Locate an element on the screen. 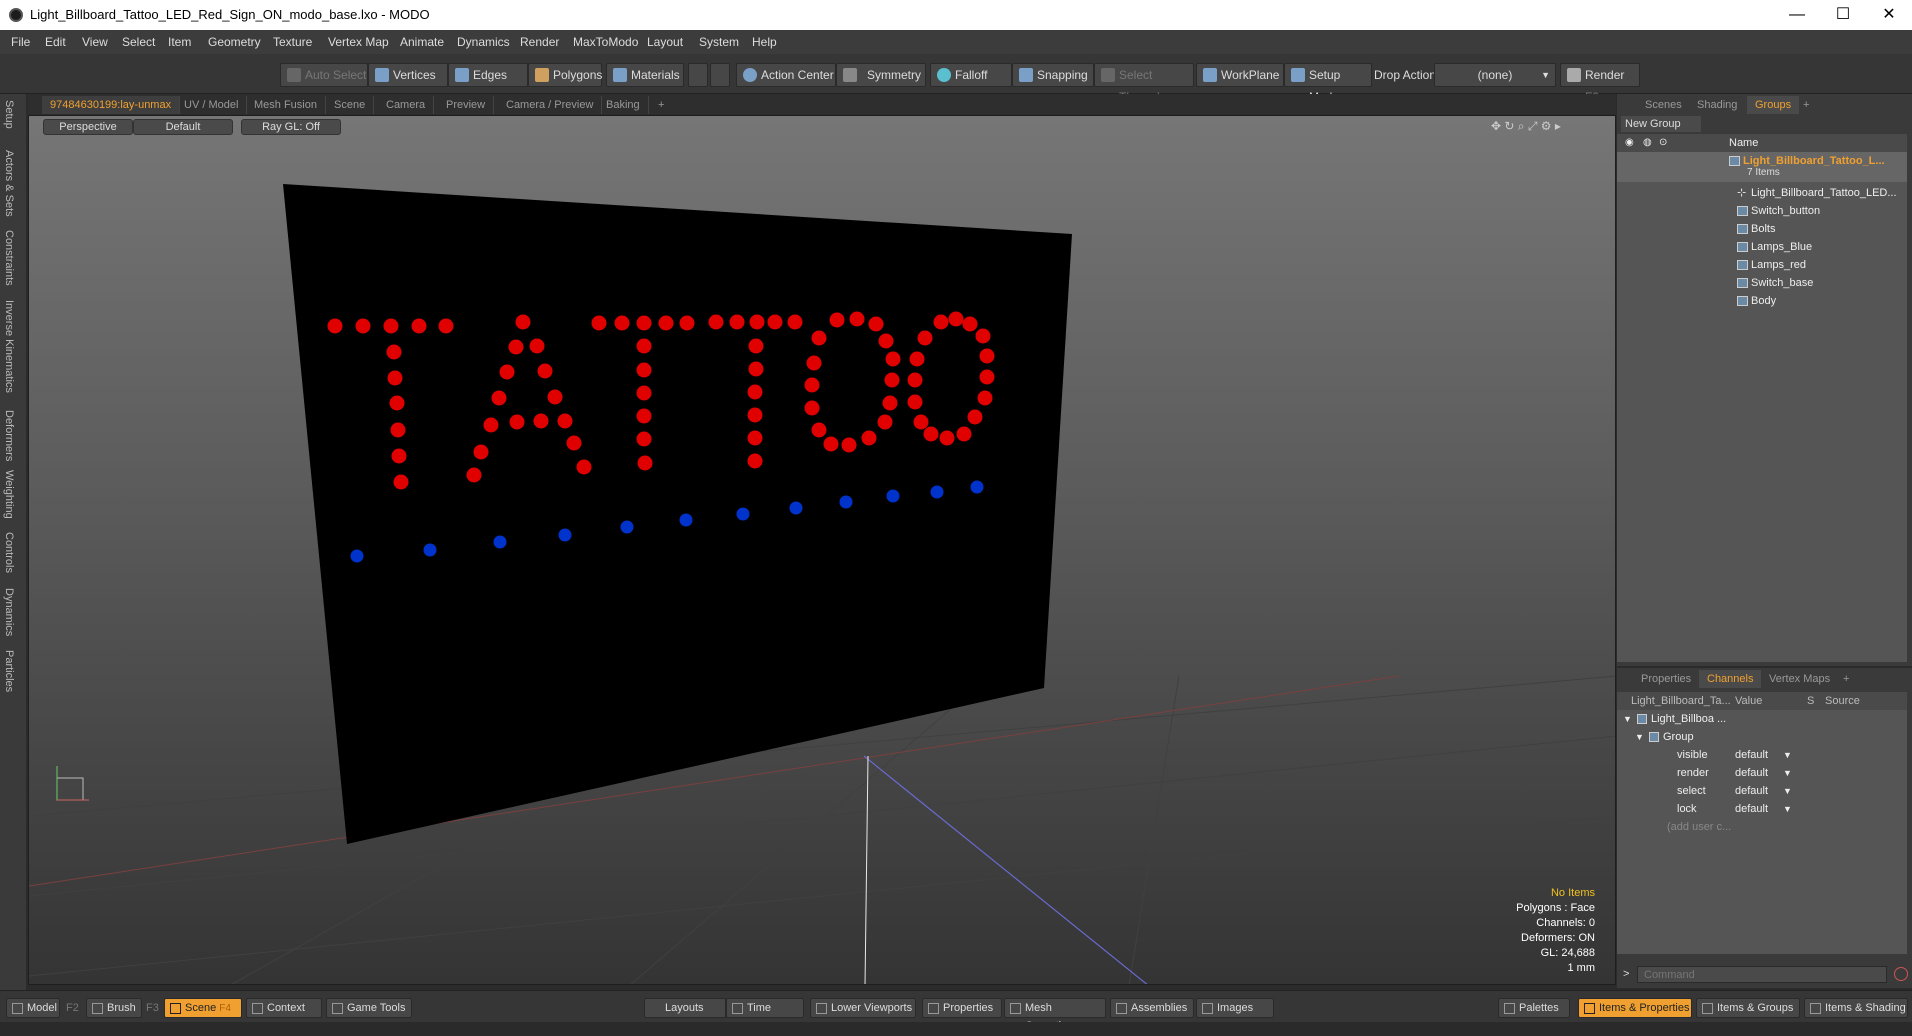 This screenshot has width=1912, height=1036. menu-file: File is located at coordinates (20, 42).